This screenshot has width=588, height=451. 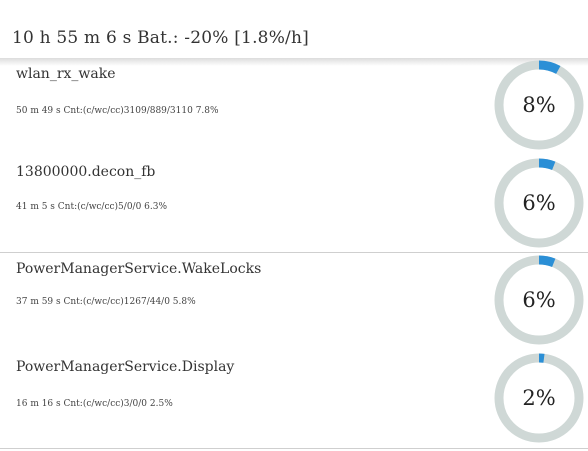 What do you see at coordinates (160, 38) in the screenshot?
I see `battery-summary: 10 h 55 m 6 s Bat.: -20% [1.8%/h]` at bounding box center [160, 38].